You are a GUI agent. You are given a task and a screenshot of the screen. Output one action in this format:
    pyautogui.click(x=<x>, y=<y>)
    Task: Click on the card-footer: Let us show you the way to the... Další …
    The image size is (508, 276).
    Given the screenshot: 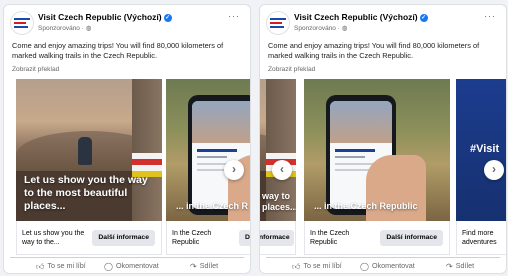 What is the action you would take?
    pyautogui.click(x=89, y=238)
    